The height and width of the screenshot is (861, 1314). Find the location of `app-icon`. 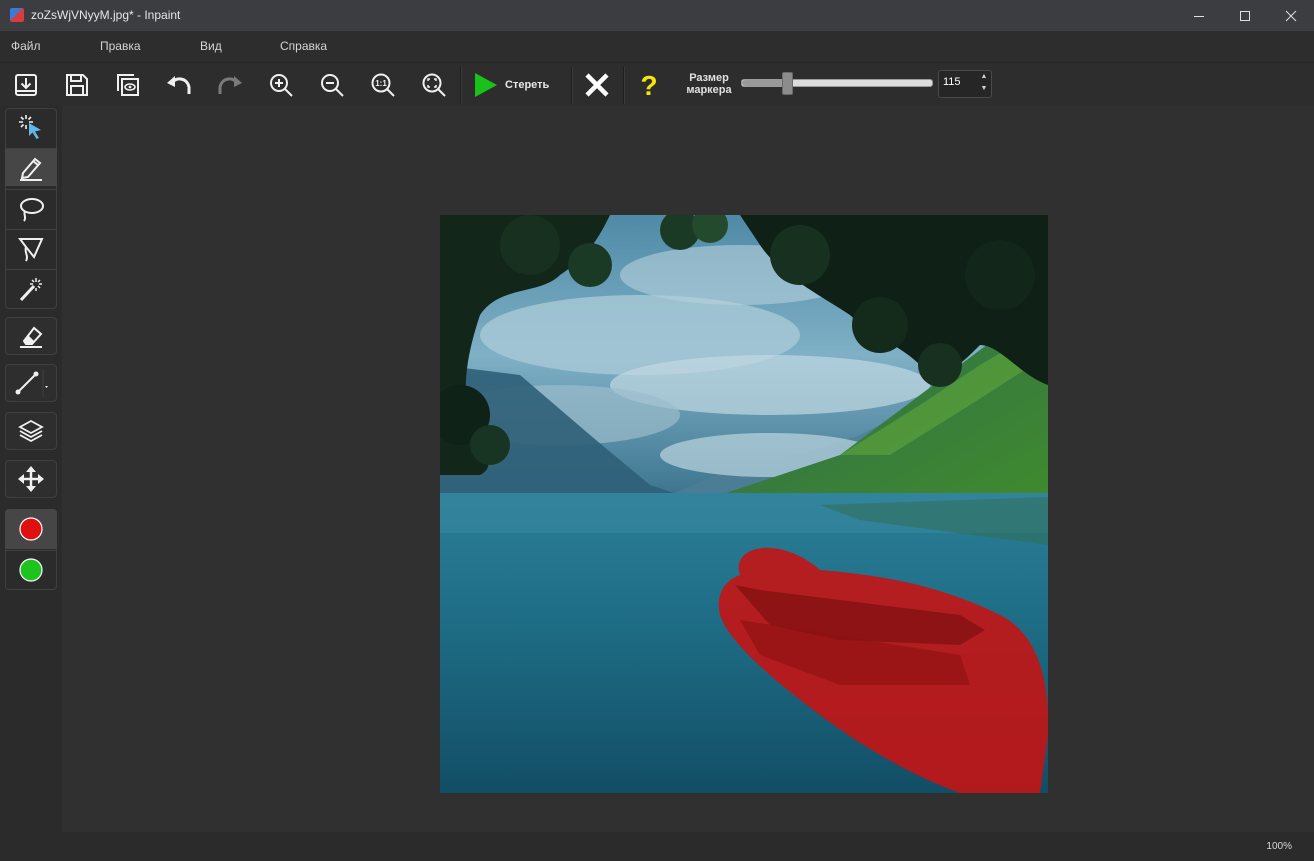

app-icon is located at coordinates (17, 15).